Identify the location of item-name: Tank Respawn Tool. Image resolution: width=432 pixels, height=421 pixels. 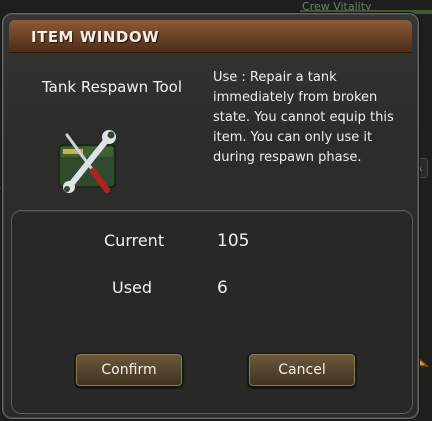
(112, 87).